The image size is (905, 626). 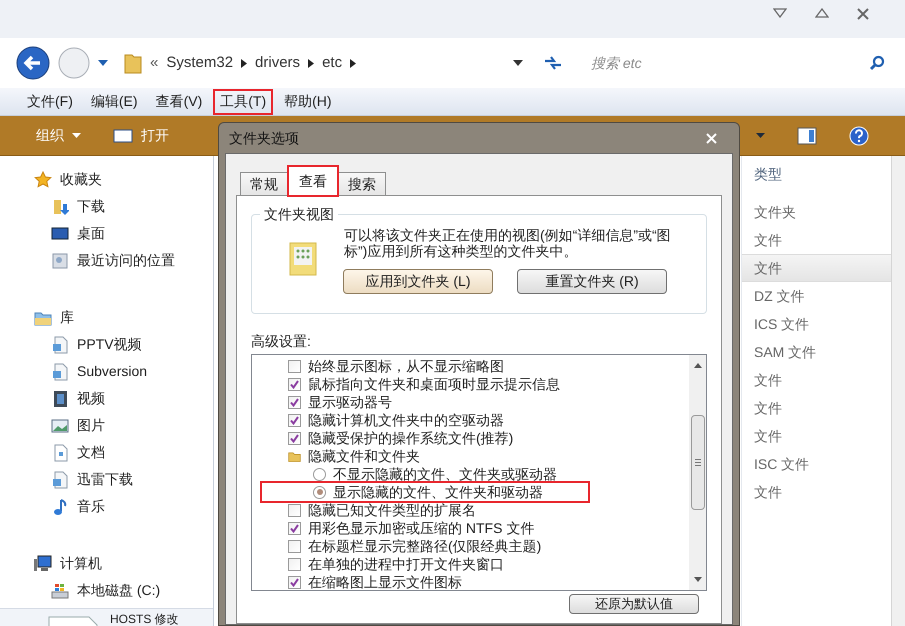 What do you see at coordinates (698, 365) in the screenshot?
I see `arrow-up-icon` at bounding box center [698, 365].